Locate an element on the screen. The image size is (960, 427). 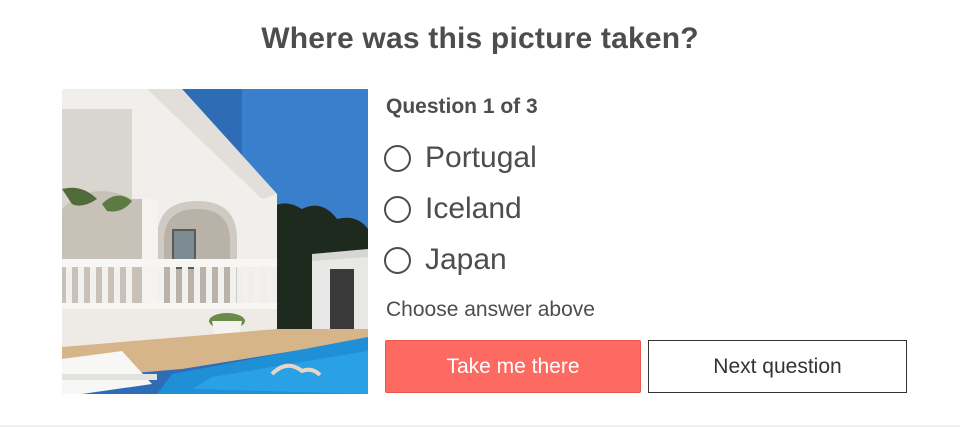
option-japan: Japan is located at coordinates (445, 260).